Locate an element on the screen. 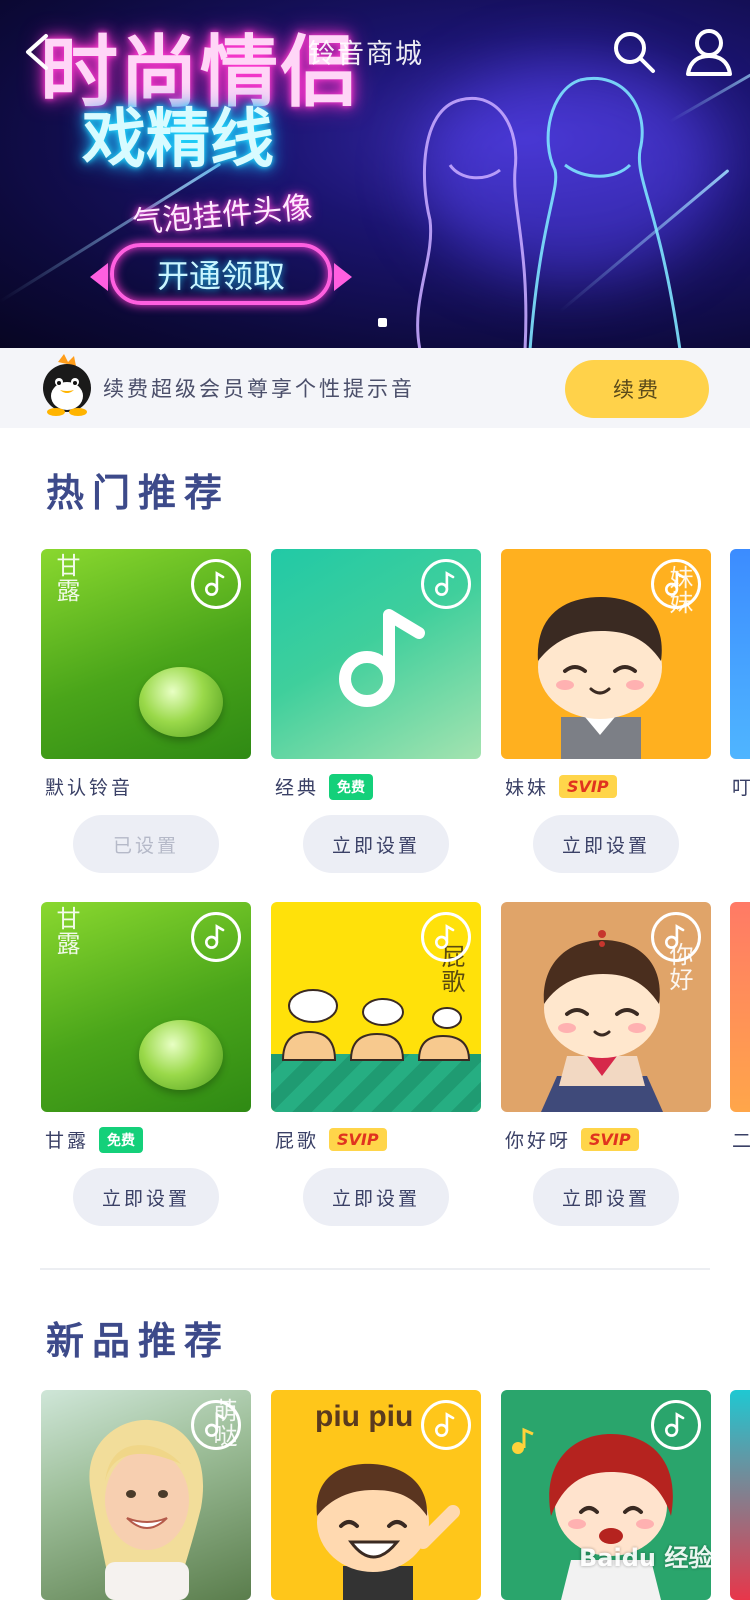 The image size is (750, 1600). ringtone-card: Baidu 经验 is located at coordinates (606, 1495).